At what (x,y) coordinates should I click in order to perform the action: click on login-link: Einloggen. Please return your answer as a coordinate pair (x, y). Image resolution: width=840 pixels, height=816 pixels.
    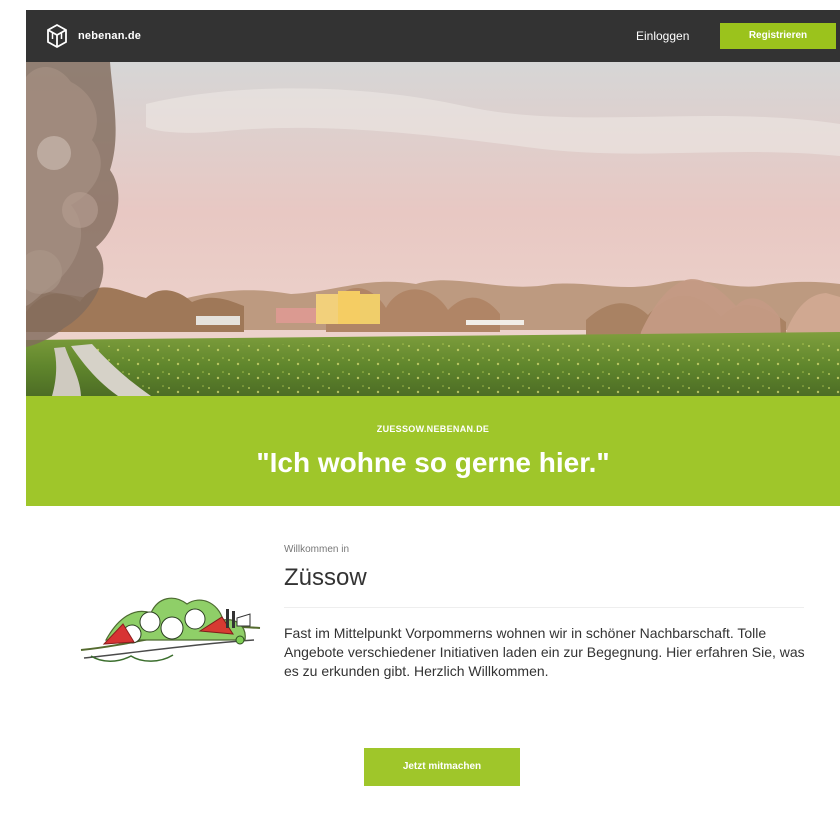
    Looking at the image, I should click on (662, 36).